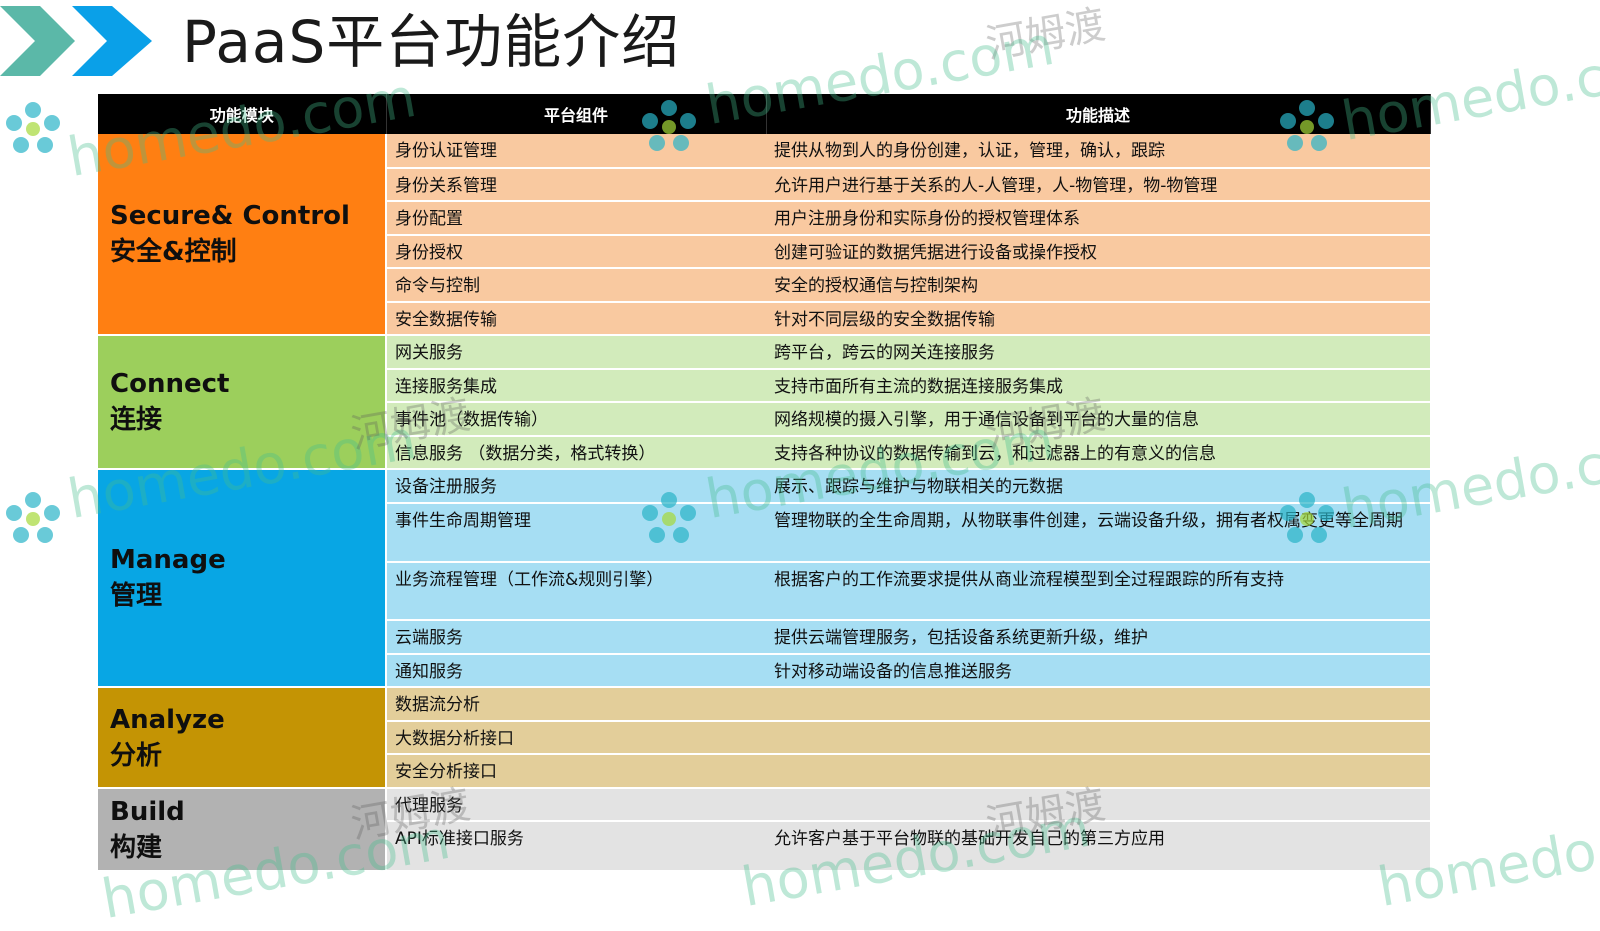 The image size is (1600, 931). What do you see at coordinates (576, 218) in the screenshot?
I see `component-cell: 身份配置` at bounding box center [576, 218].